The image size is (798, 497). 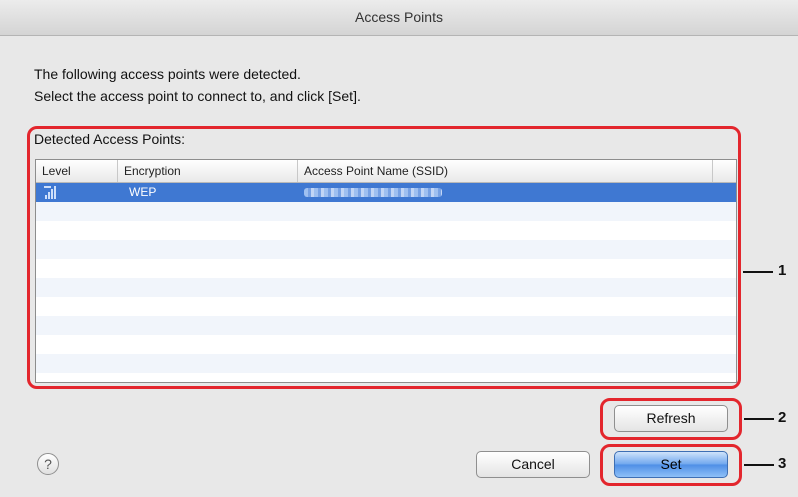 I want to click on window-titlebar: Access Points, so click(x=399, y=18).